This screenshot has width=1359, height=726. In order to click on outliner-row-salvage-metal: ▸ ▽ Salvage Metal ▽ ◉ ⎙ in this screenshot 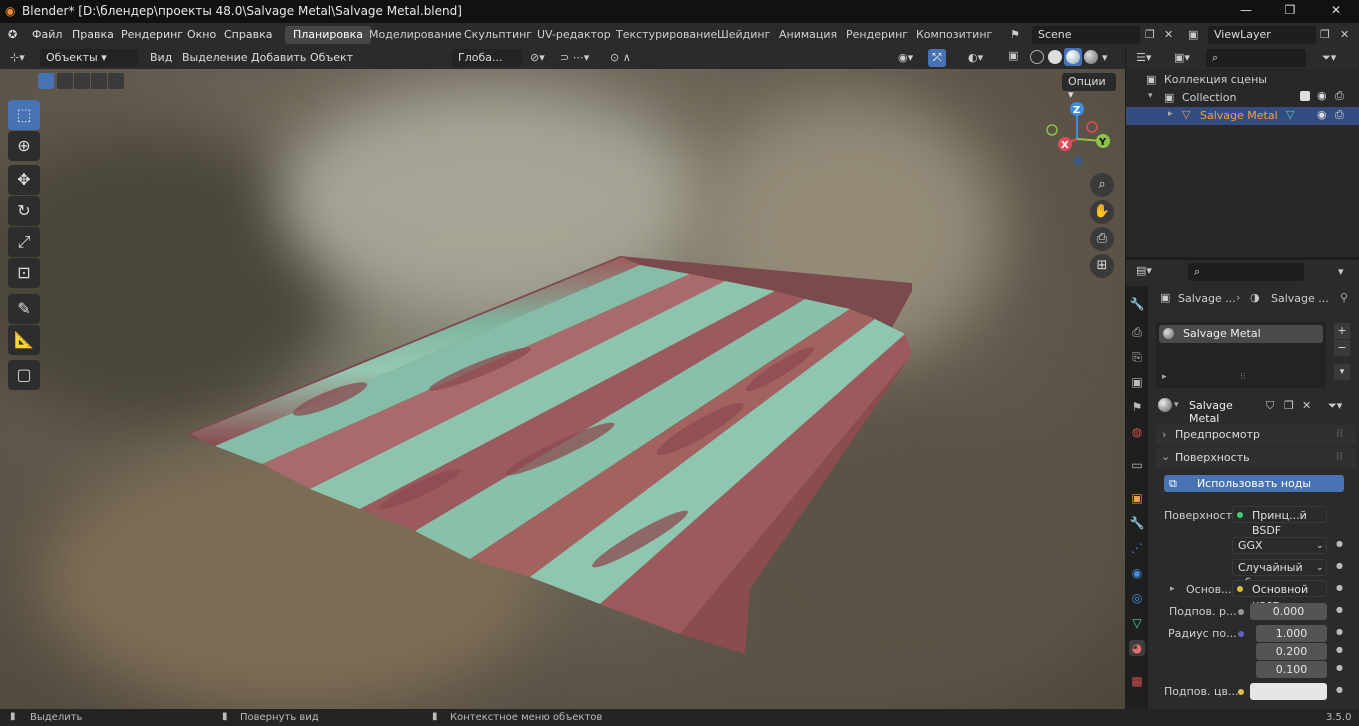, I will do `click(1242, 116)`.